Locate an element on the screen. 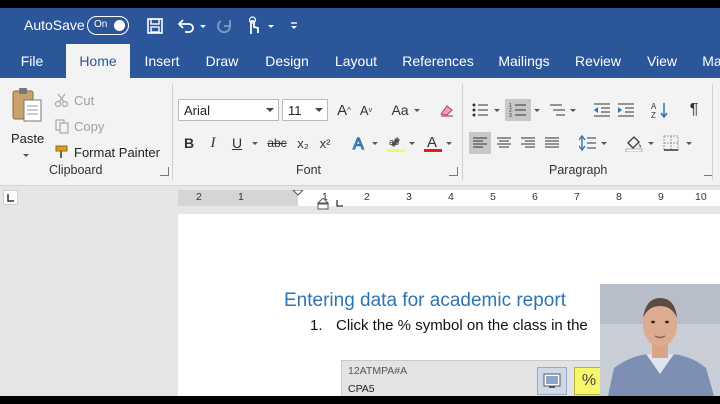 Image resolution: width=720 pixels, height=404 pixels. font-color-dropdown-arrow is located at coordinates (449, 143).